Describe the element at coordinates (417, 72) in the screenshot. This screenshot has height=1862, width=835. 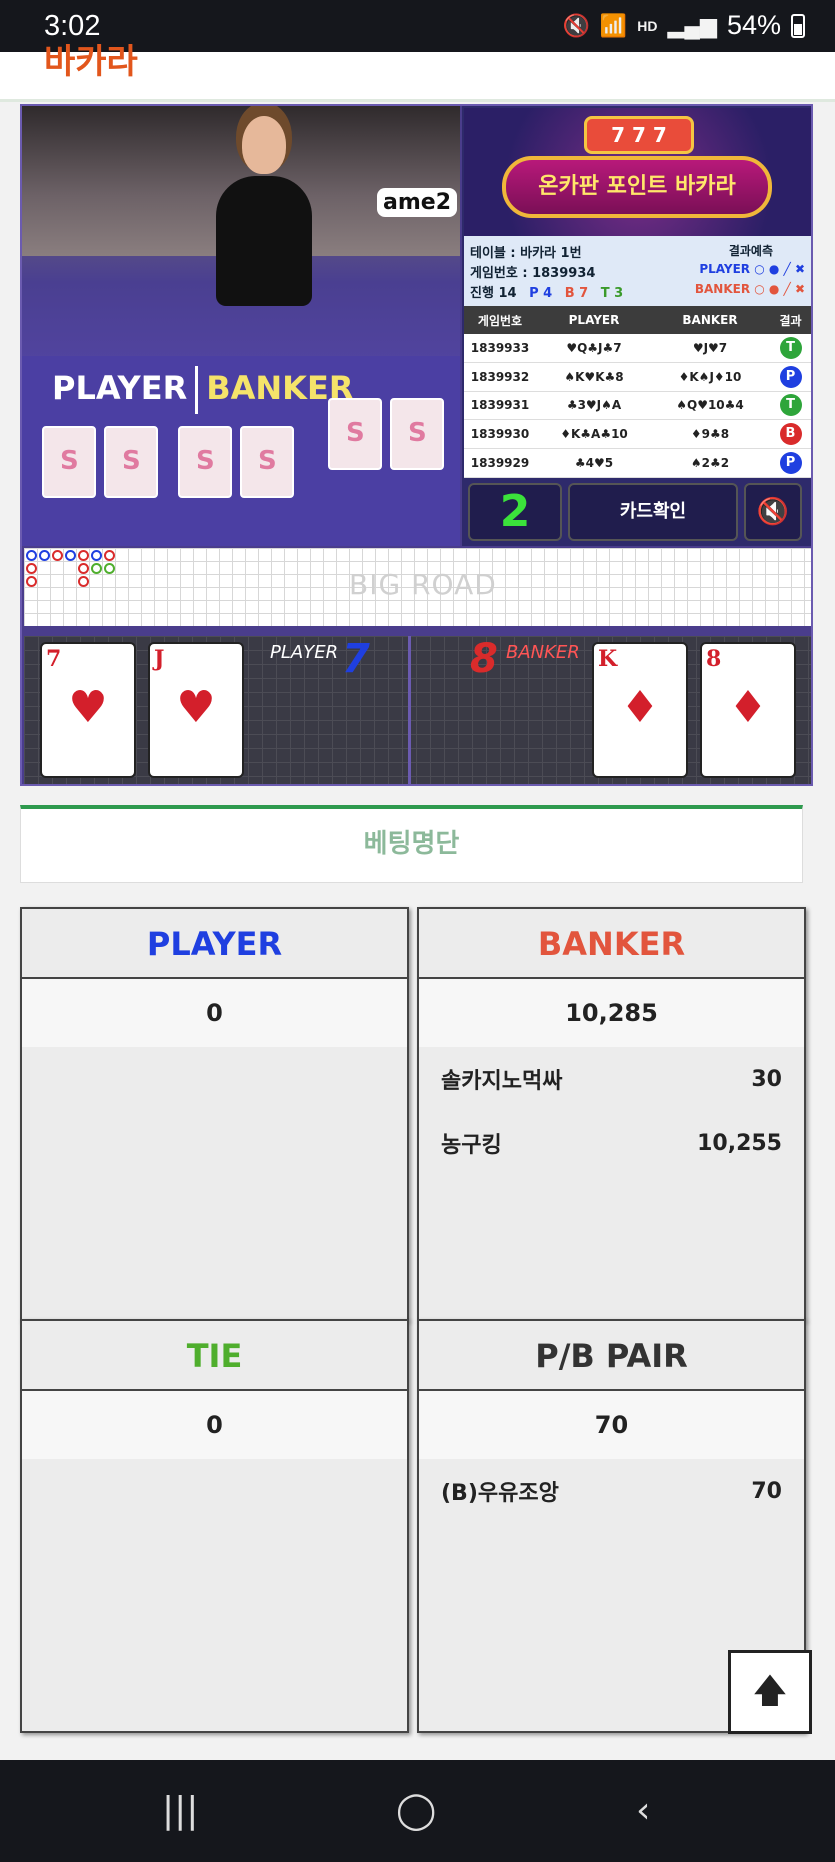
I see `page-header: 바카라` at that location.